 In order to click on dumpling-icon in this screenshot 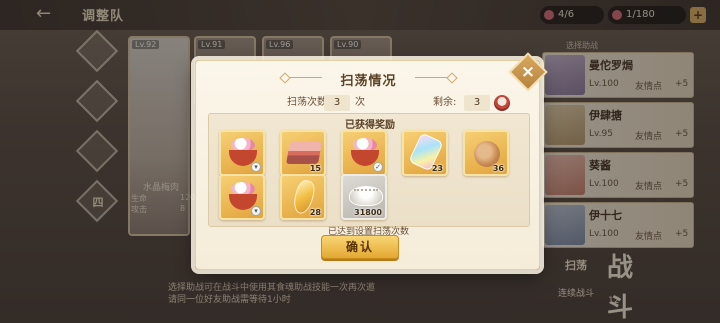, I will do `click(366, 196)`.